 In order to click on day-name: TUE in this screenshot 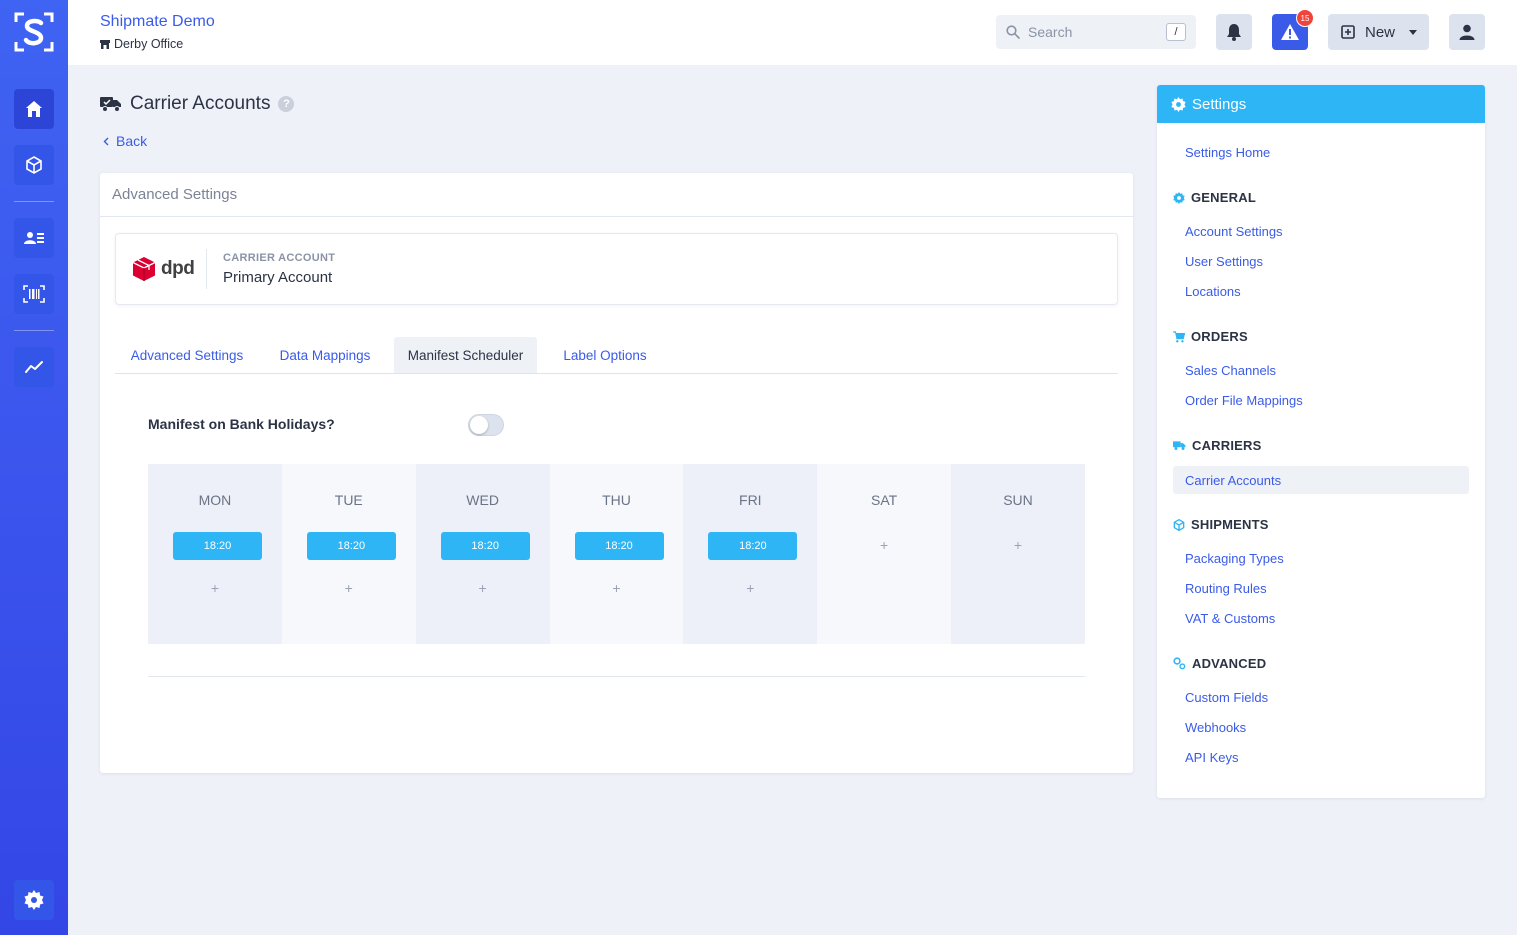, I will do `click(348, 500)`.